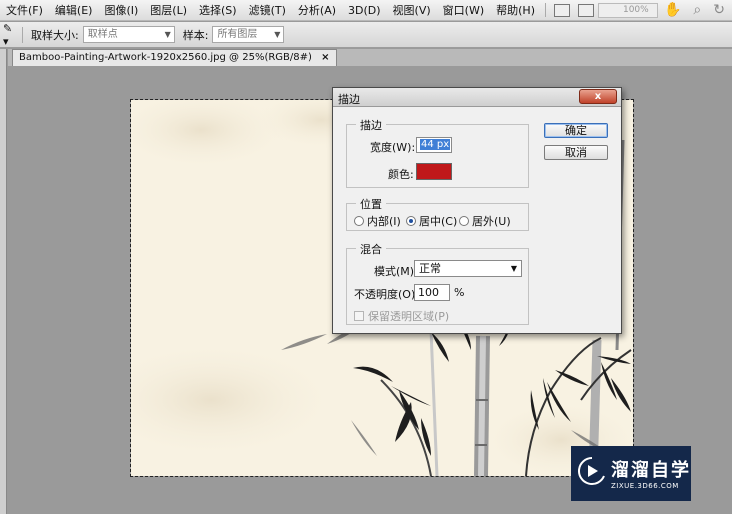 The image size is (732, 514). I want to click on menu-analysis: 分析(A), so click(317, 10).